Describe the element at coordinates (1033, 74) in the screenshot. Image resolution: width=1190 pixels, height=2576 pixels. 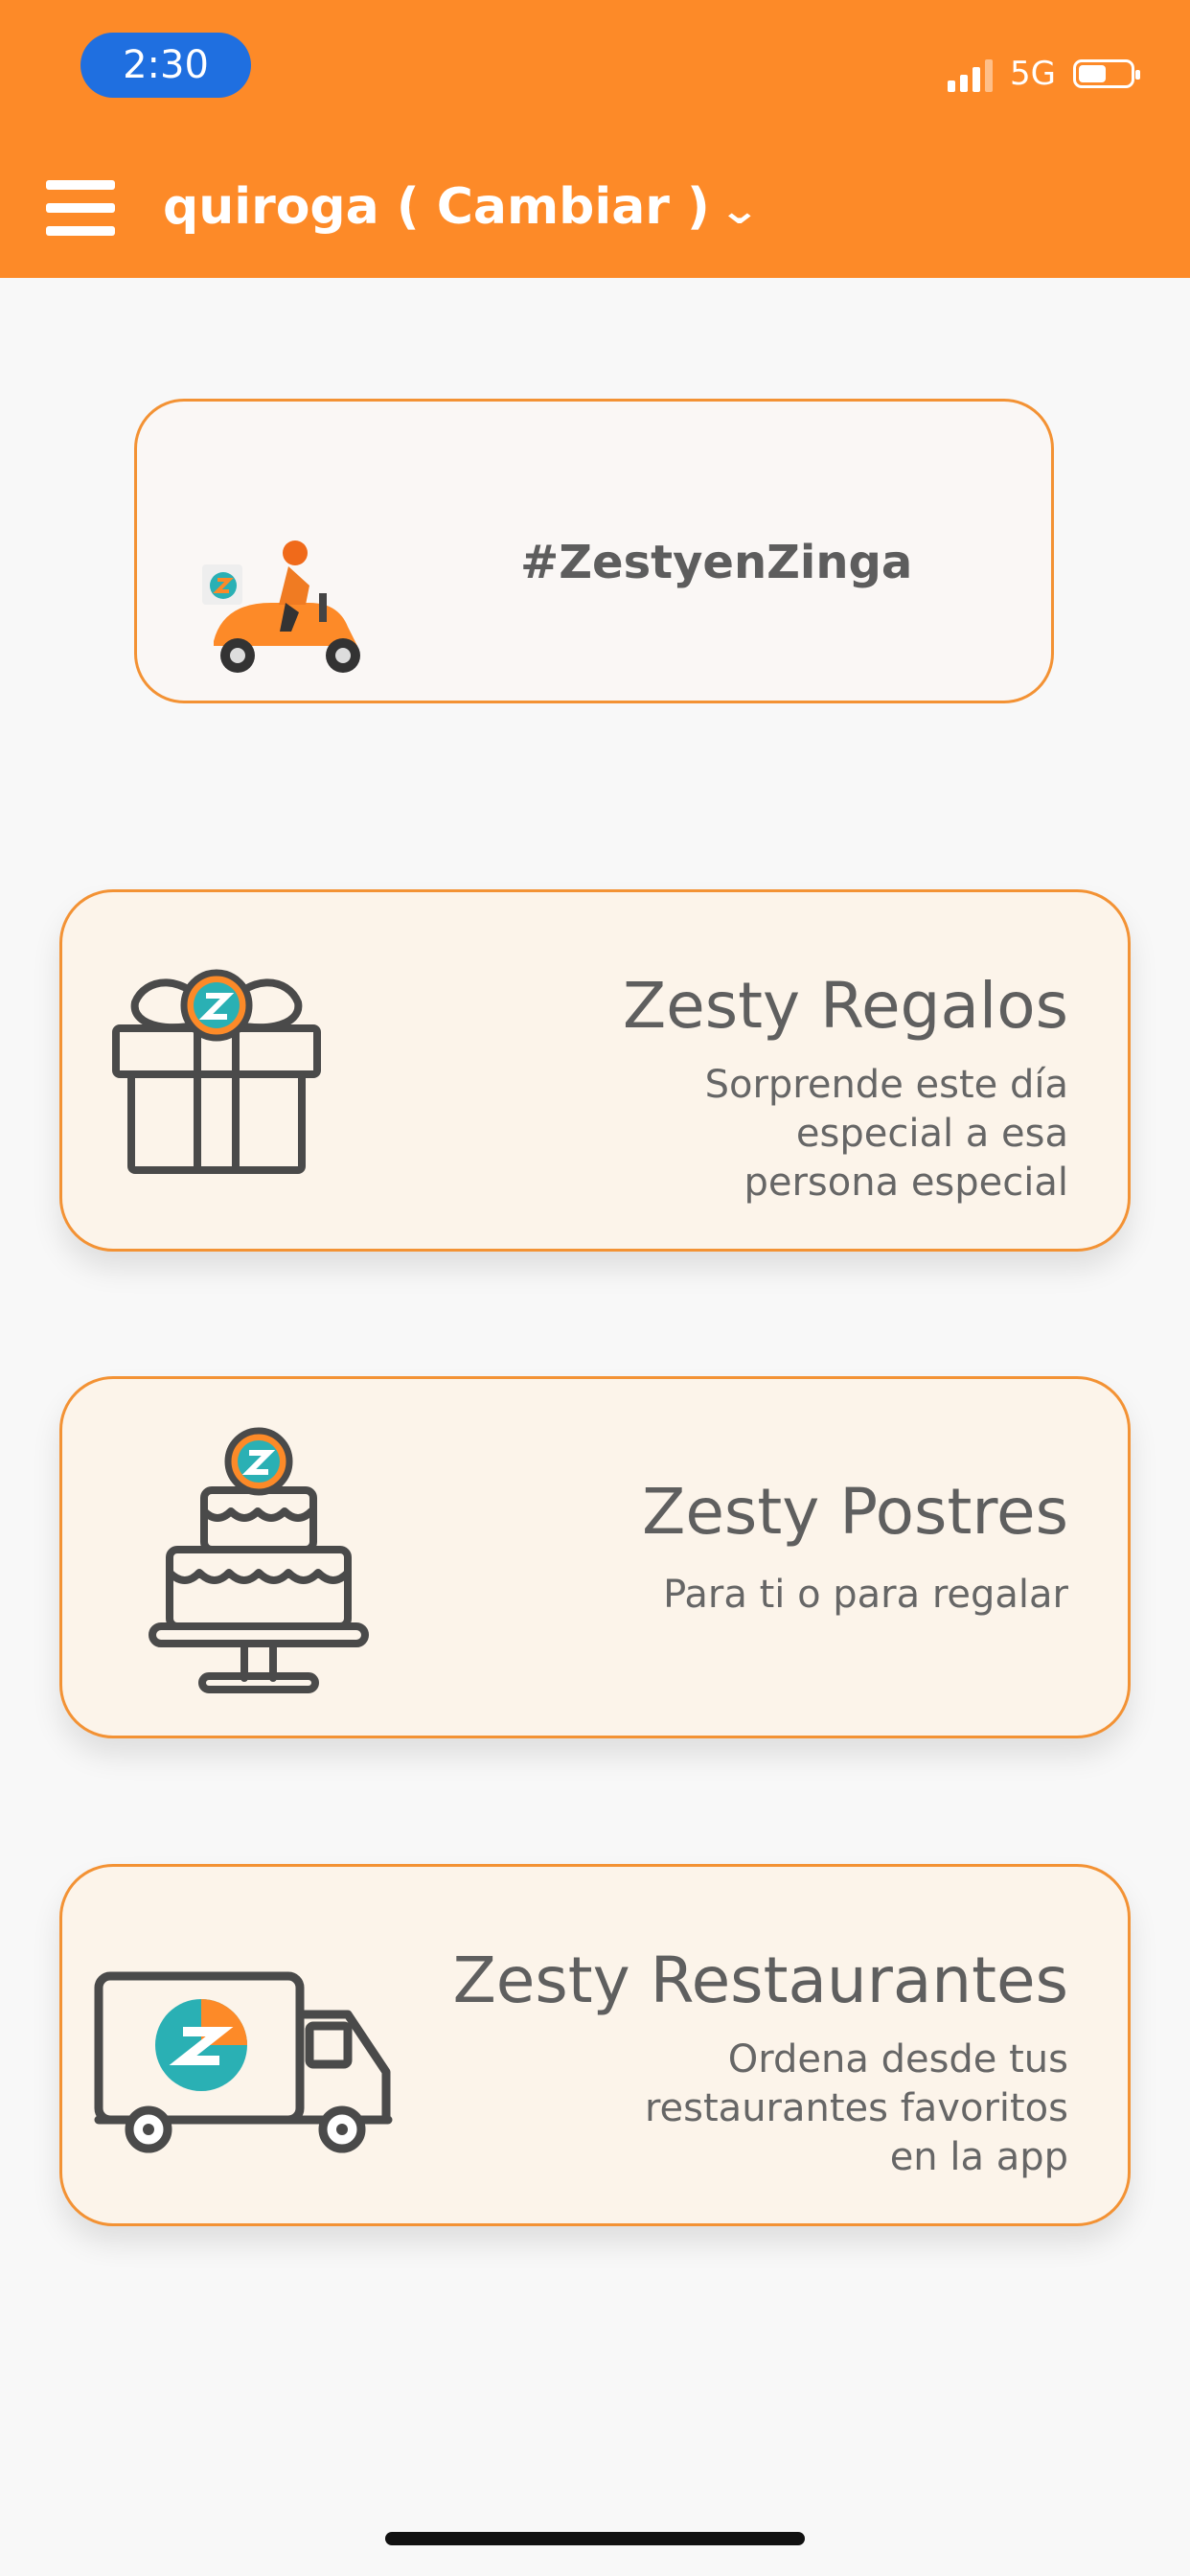
I see `network-label: 5G` at that location.